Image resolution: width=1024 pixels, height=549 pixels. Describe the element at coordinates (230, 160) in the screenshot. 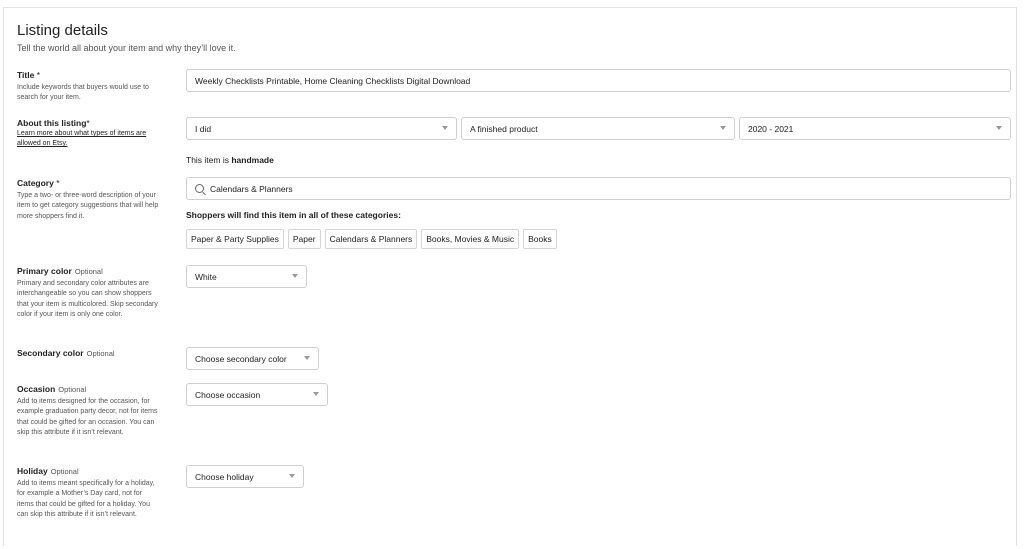

I see `handmade-note: This item is handmade` at that location.